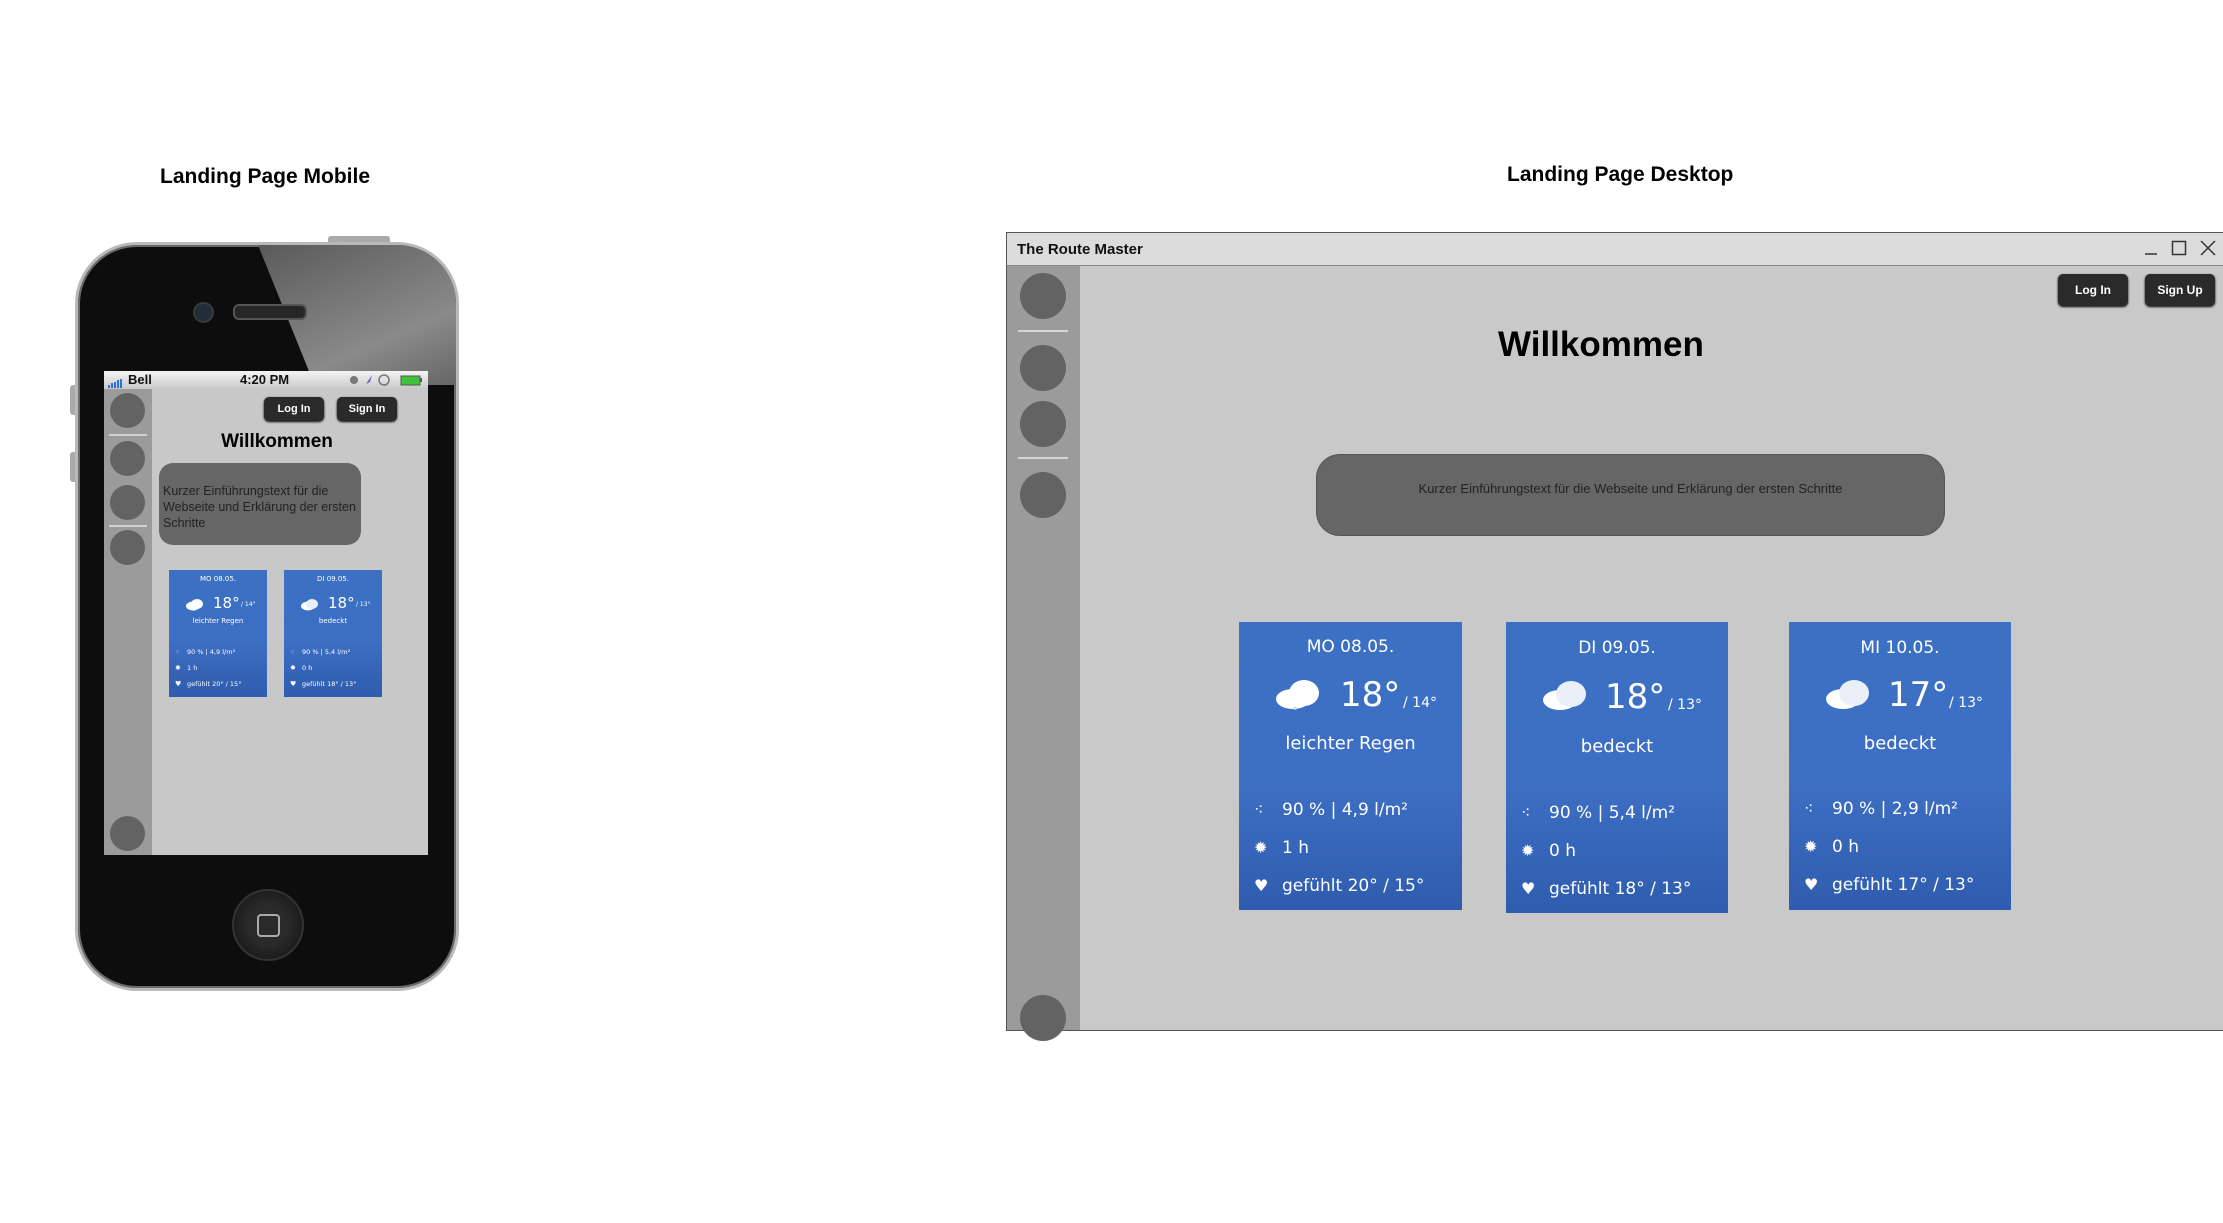 This screenshot has width=2223, height=1223. I want to click on card-temp: 17°, so click(1918, 695).